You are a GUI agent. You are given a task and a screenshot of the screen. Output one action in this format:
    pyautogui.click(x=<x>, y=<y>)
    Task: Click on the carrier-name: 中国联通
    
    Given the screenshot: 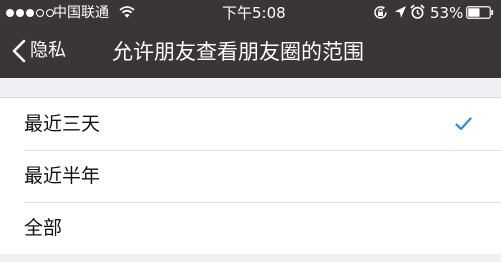 What is the action you would take?
    pyautogui.click(x=81, y=13)
    